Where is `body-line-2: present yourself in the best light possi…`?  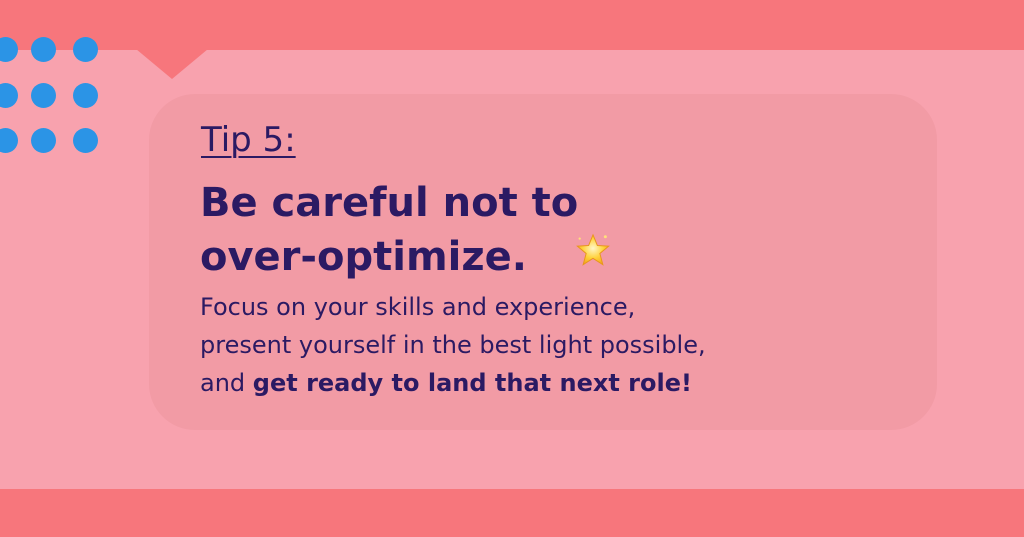 body-line-2: present yourself in the best light possi… is located at coordinates (453, 345).